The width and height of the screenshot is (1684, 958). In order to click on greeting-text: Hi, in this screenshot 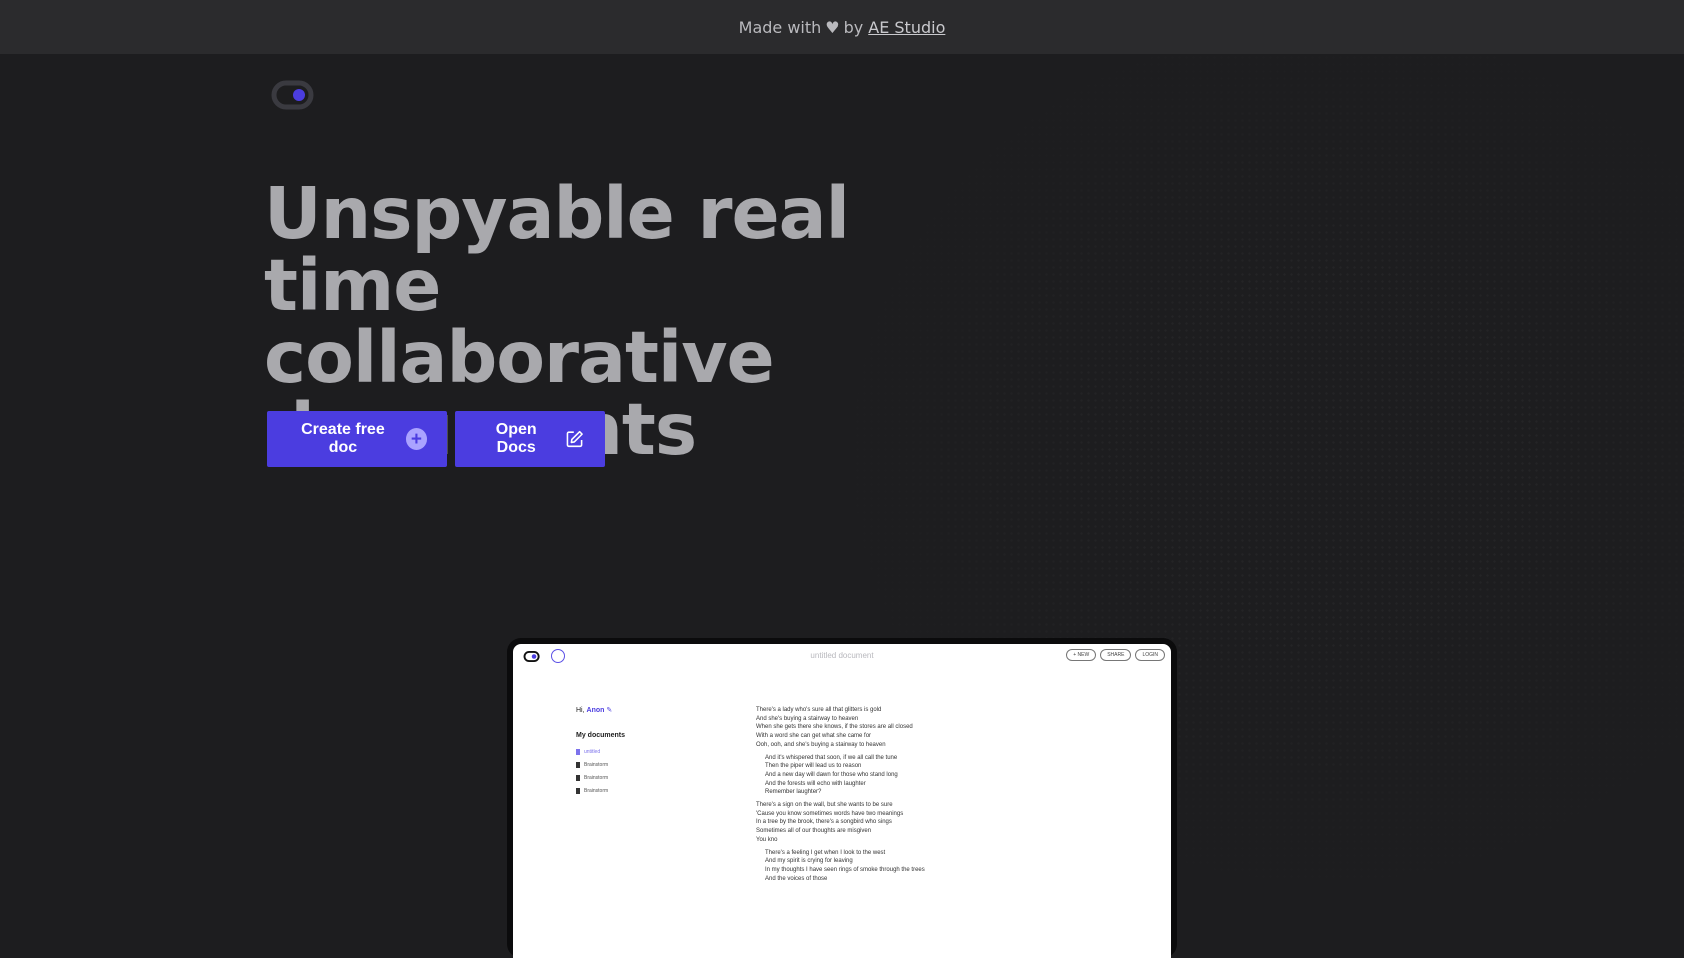, I will do `click(580, 710)`.